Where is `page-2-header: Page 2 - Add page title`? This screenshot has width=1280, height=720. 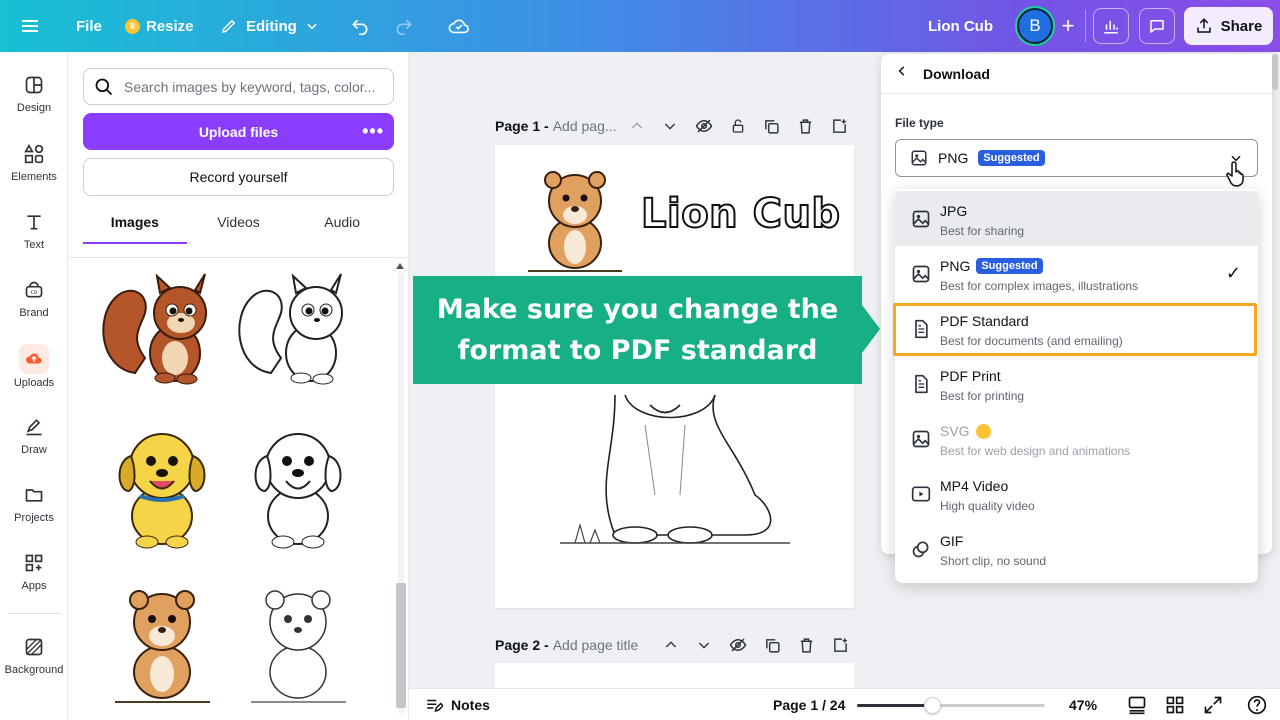 page-2-header: Page 2 - Add page title is located at coordinates (566, 645).